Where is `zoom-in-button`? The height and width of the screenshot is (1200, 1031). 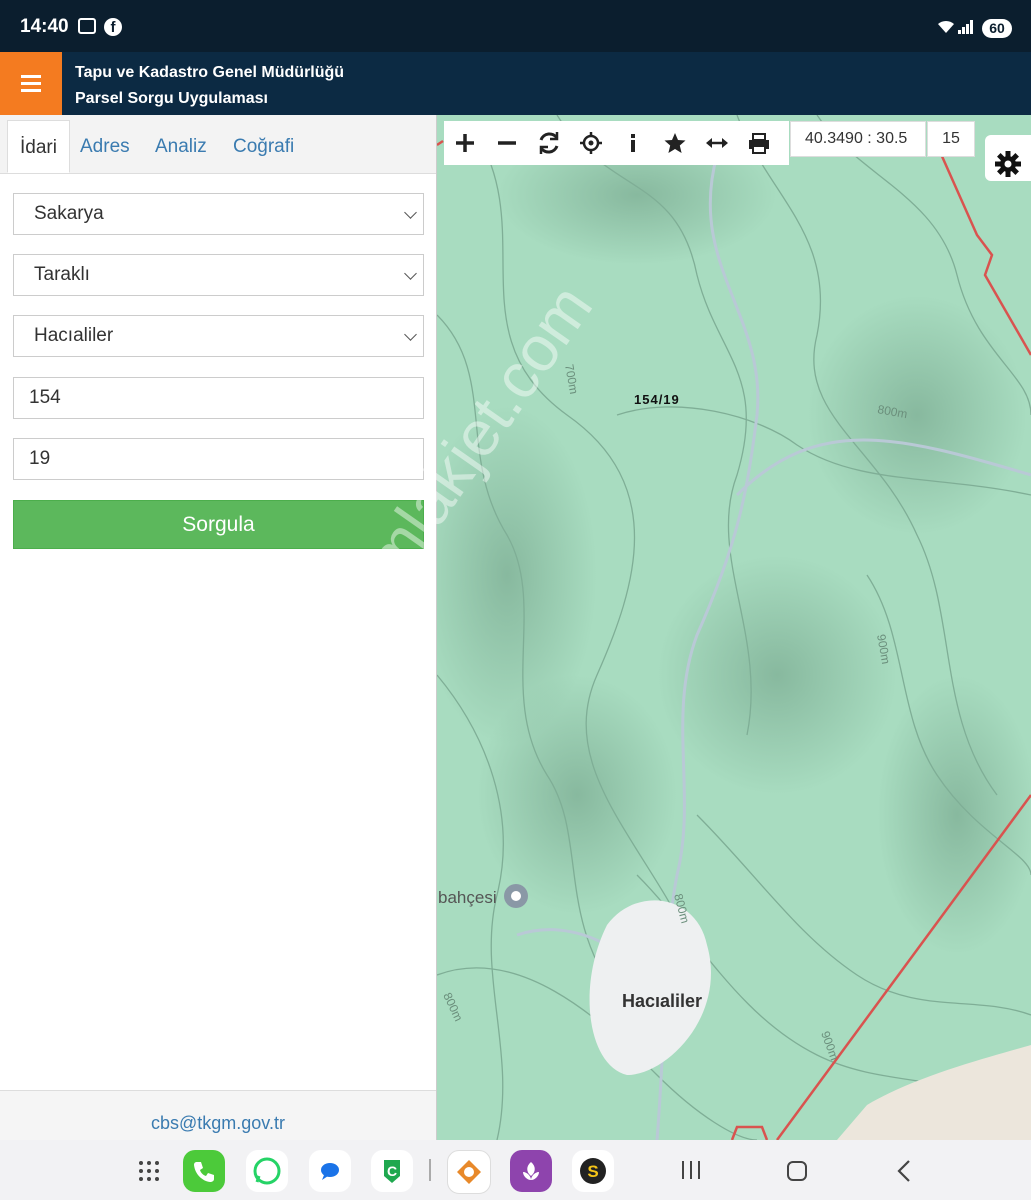 zoom-in-button is located at coordinates (465, 143).